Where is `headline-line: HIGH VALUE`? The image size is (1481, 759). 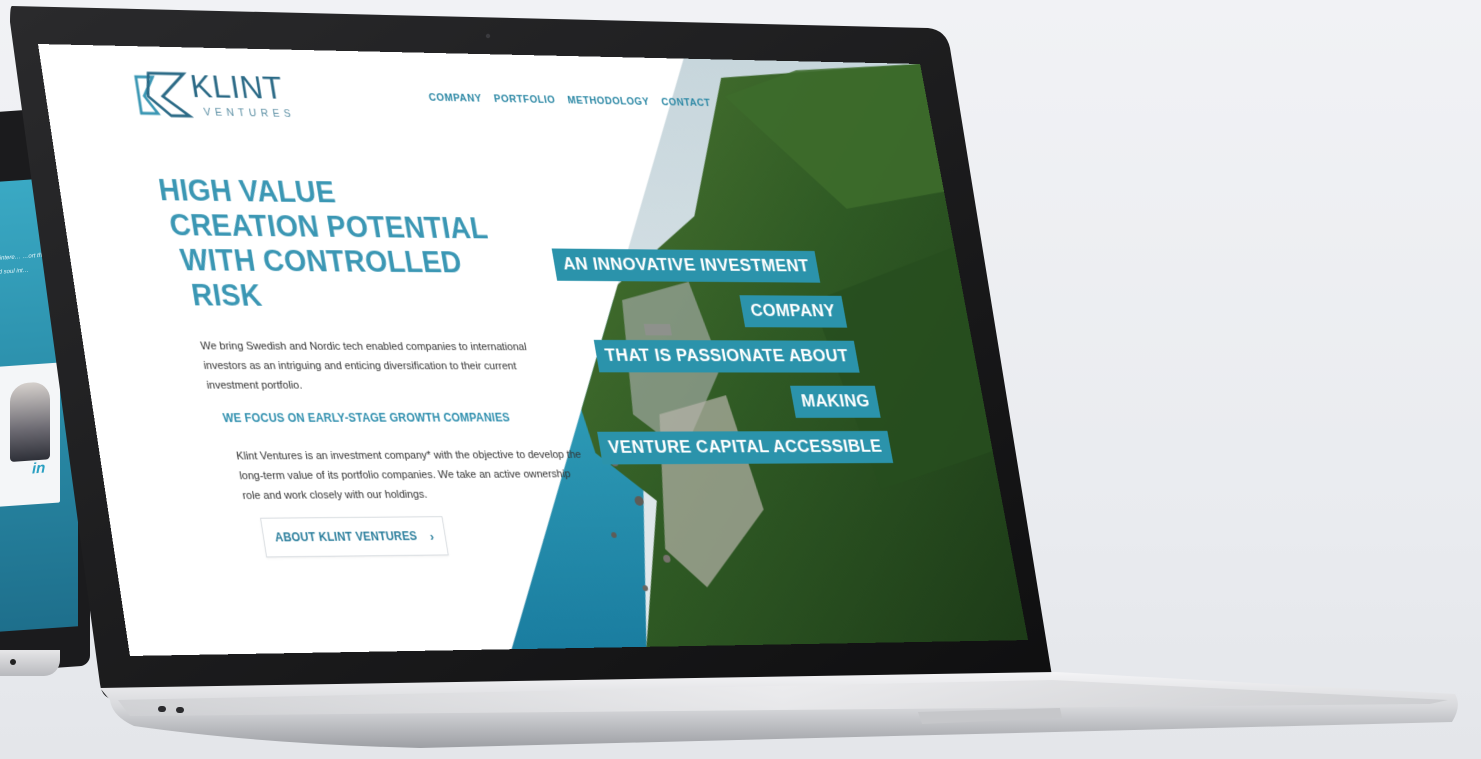 headline-line: HIGH VALUE is located at coordinates (320, 192).